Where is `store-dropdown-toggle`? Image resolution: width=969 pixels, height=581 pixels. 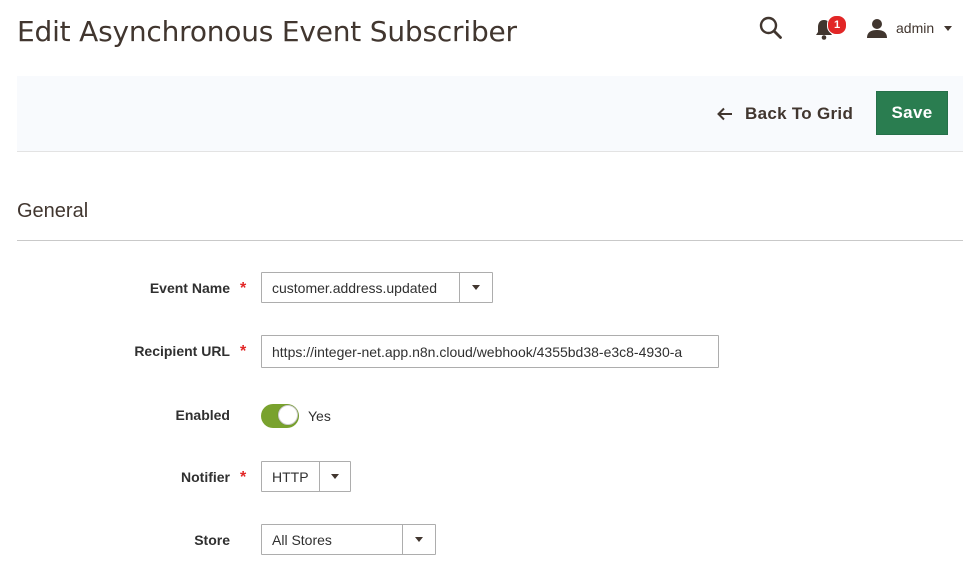
store-dropdown-toggle is located at coordinates (418, 539).